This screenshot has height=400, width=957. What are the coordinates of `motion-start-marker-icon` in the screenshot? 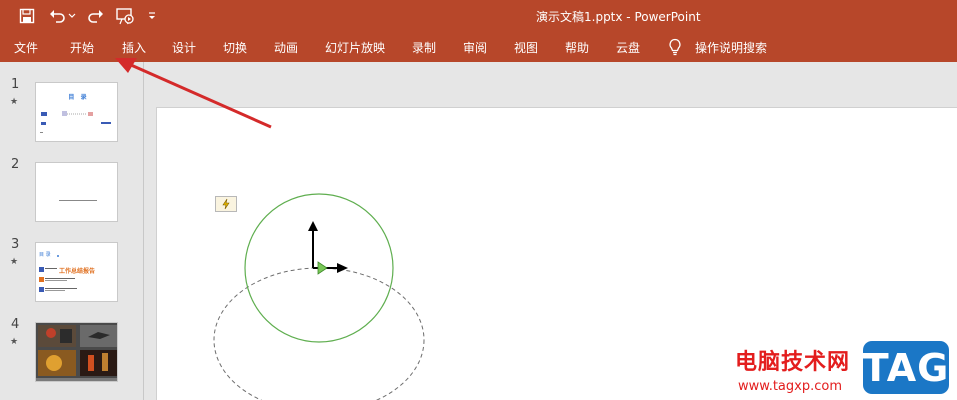 It's located at (322, 268).